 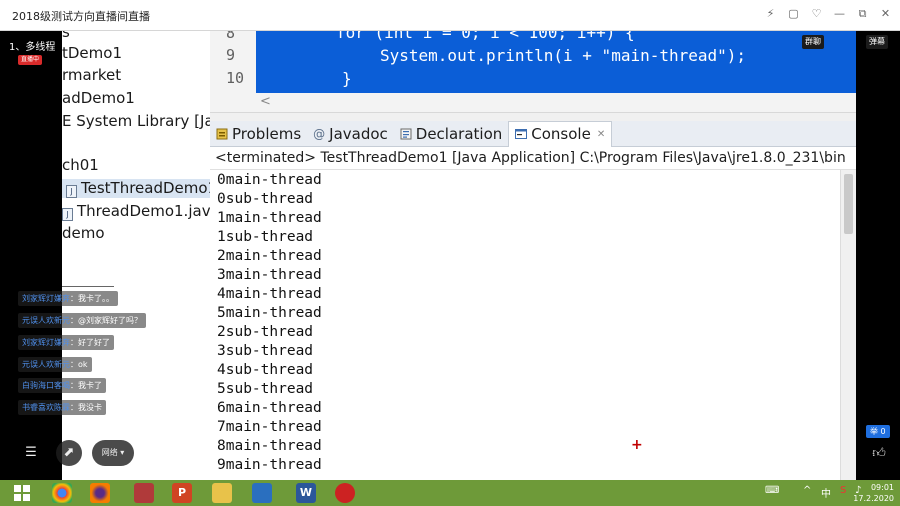 I want to click on console-line: 2main-thread, so click(x=269, y=256).